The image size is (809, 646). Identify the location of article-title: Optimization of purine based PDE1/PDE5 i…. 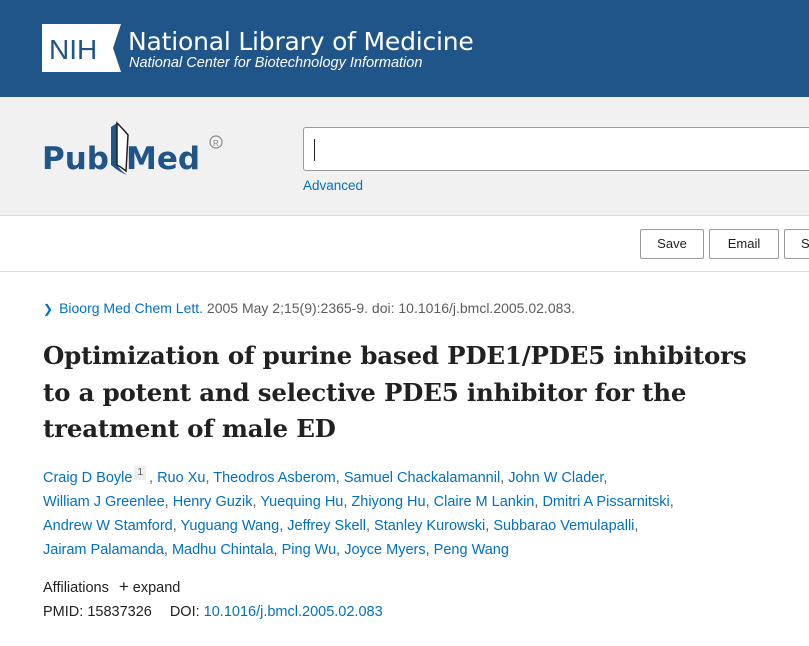
(395, 392).